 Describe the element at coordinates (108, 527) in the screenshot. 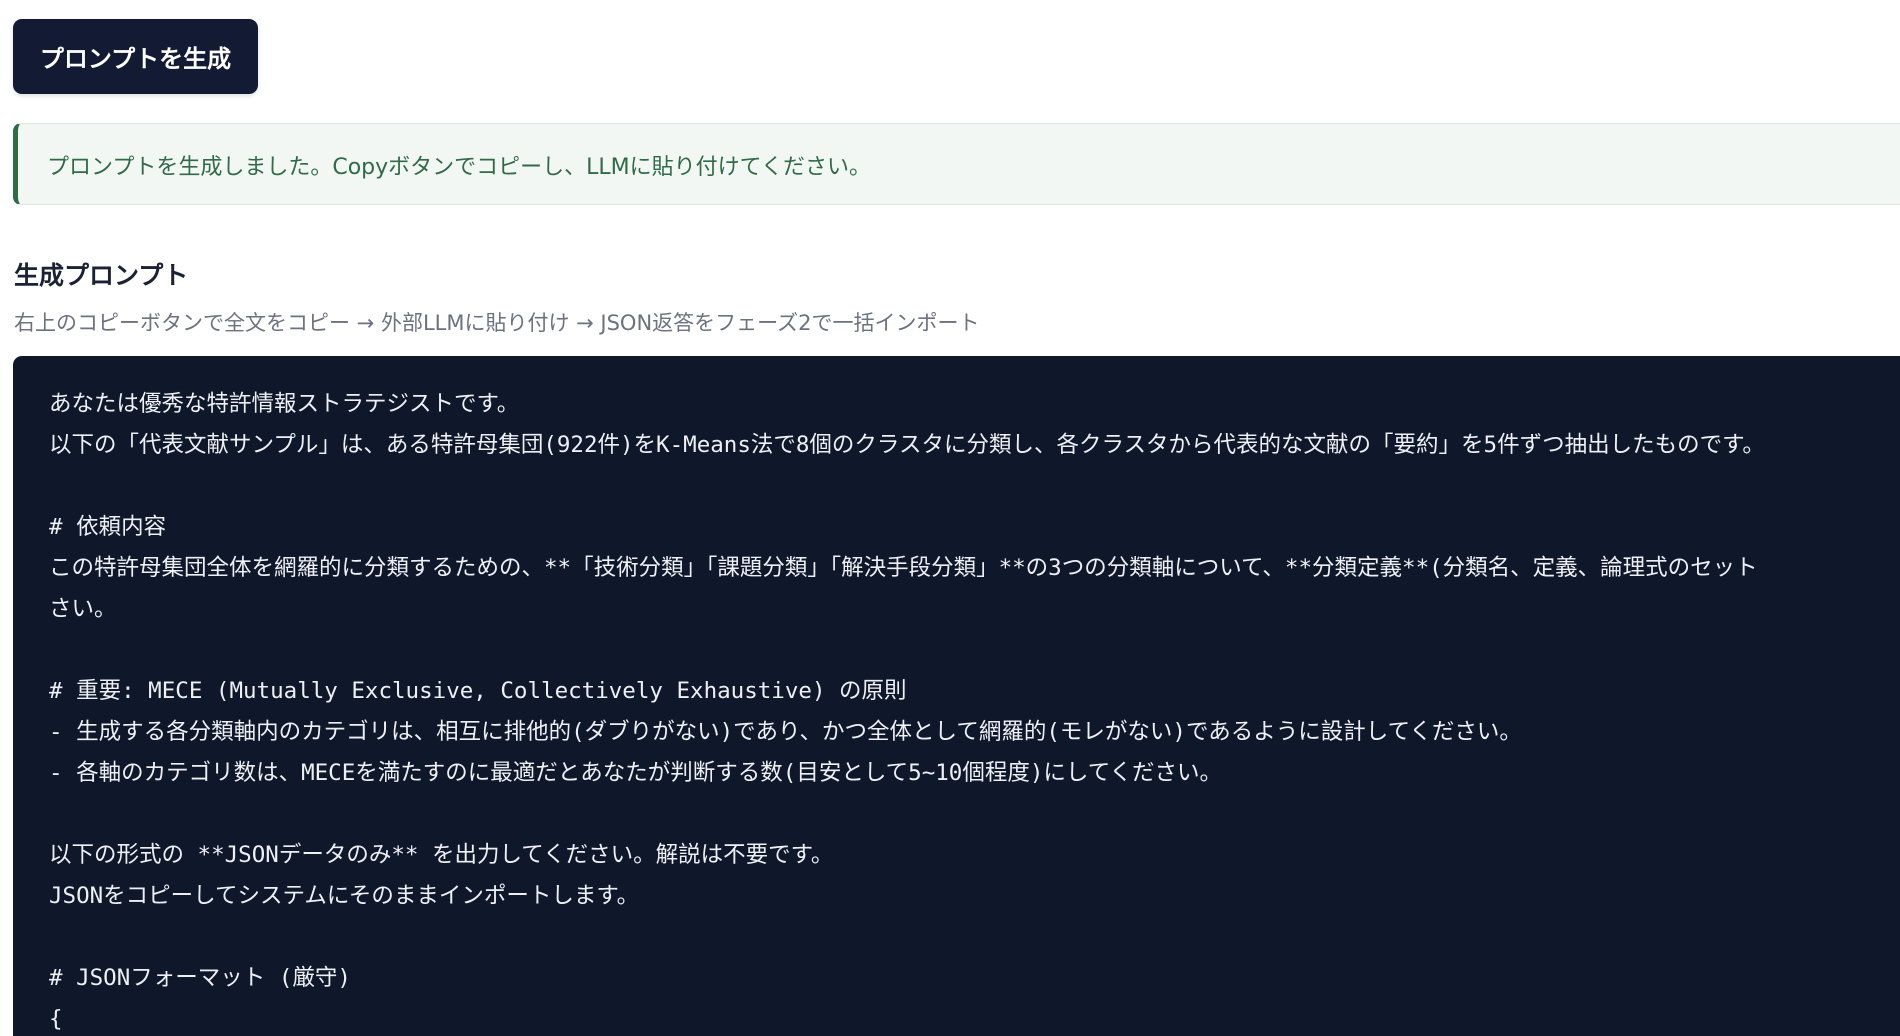

I see `prompt-line: # 依頼内容` at that location.